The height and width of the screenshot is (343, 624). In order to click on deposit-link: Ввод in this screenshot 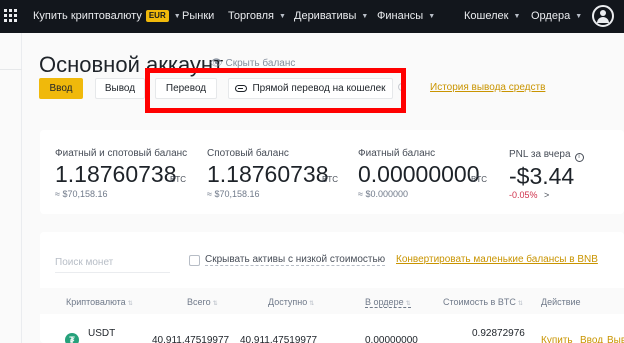, I will do `click(591, 339)`.